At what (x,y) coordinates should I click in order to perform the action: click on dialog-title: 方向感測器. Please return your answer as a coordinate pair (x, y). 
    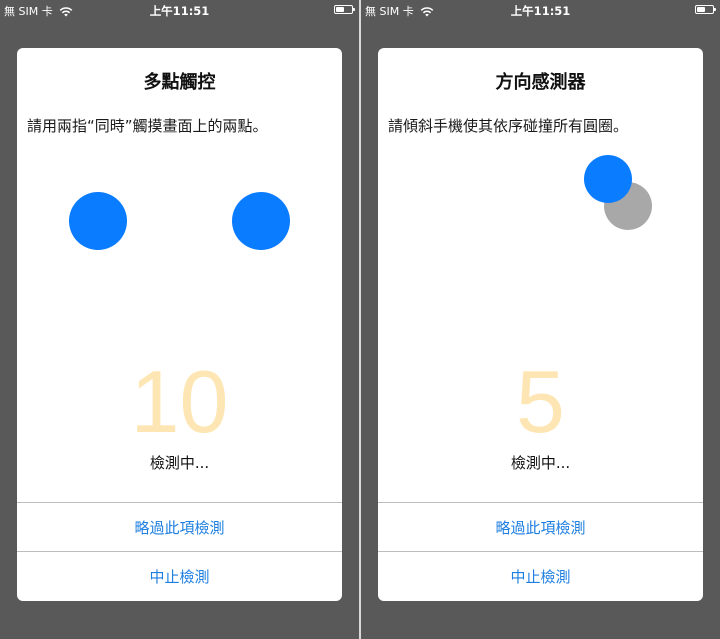
    Looking at the image, I should click on (540, 82).